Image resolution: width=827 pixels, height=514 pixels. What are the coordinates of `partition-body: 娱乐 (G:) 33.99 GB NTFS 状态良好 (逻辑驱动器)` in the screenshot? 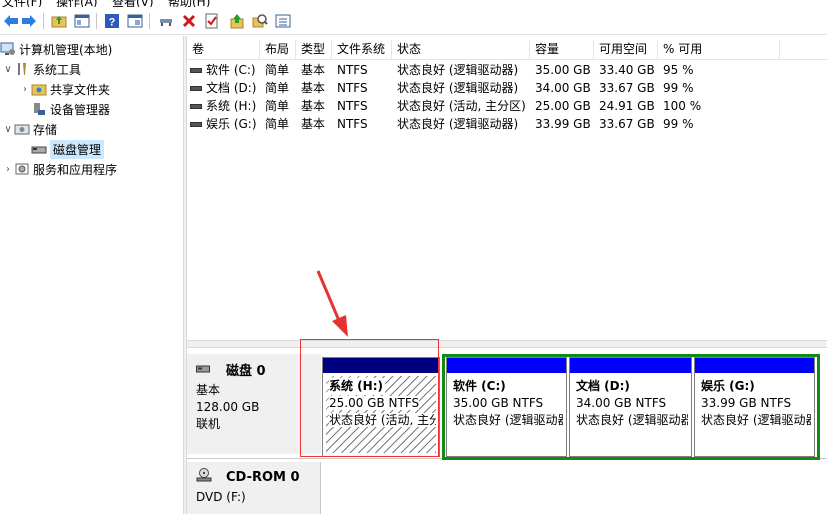 It's located at (754, 414).